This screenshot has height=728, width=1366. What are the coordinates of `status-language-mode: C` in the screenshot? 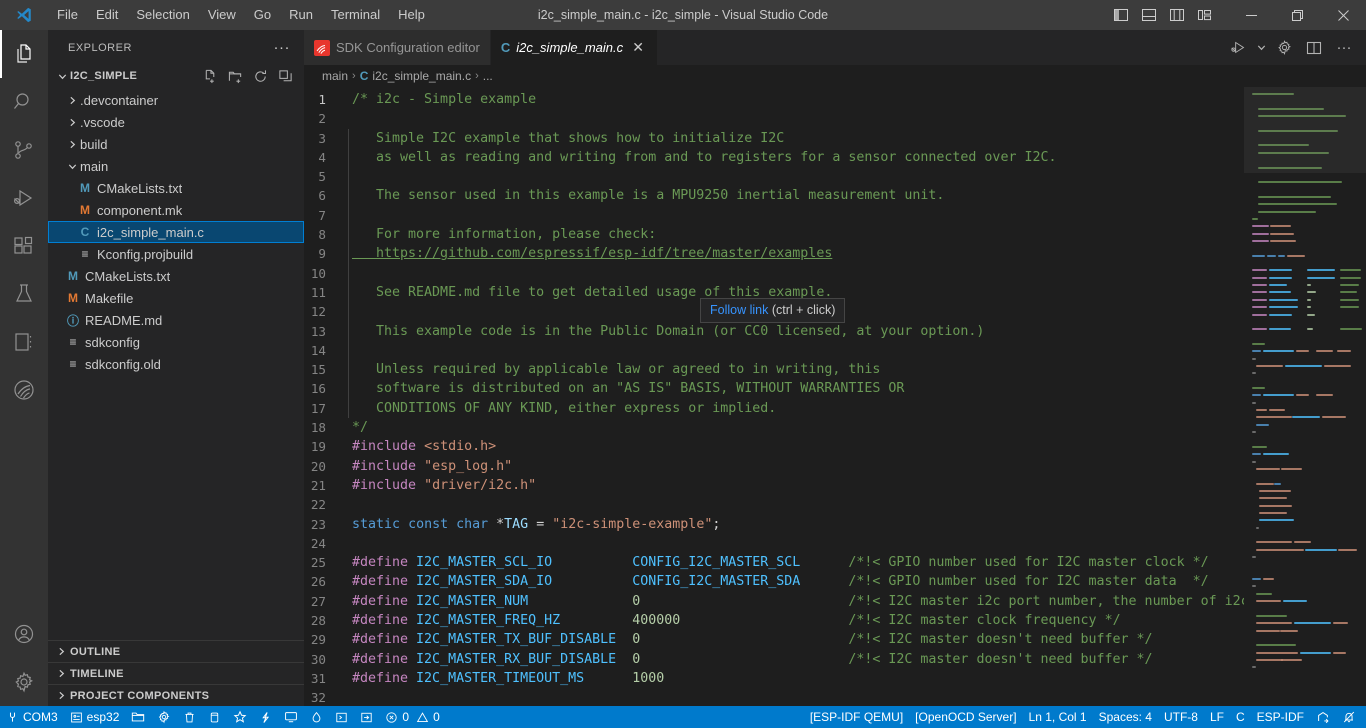 It's located at (1240, 717).